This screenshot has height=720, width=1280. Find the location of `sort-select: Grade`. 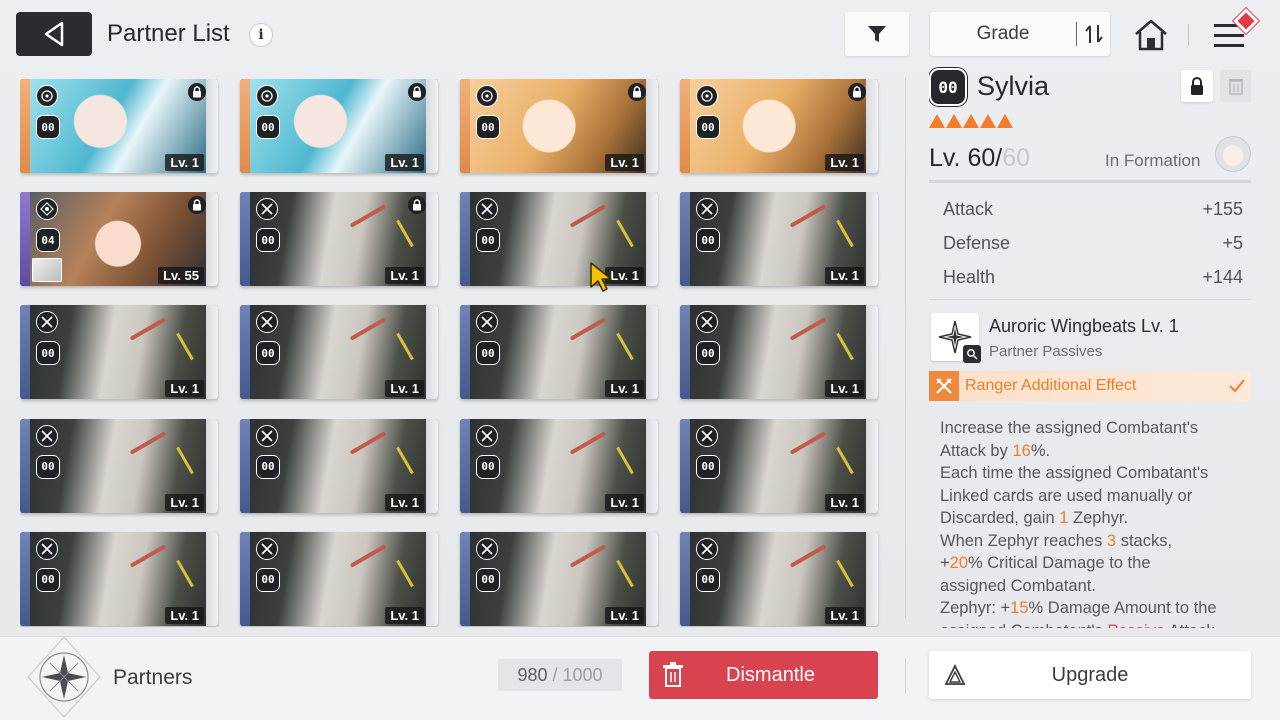

sort-select: Grade is located at coordinates (1020, 34).